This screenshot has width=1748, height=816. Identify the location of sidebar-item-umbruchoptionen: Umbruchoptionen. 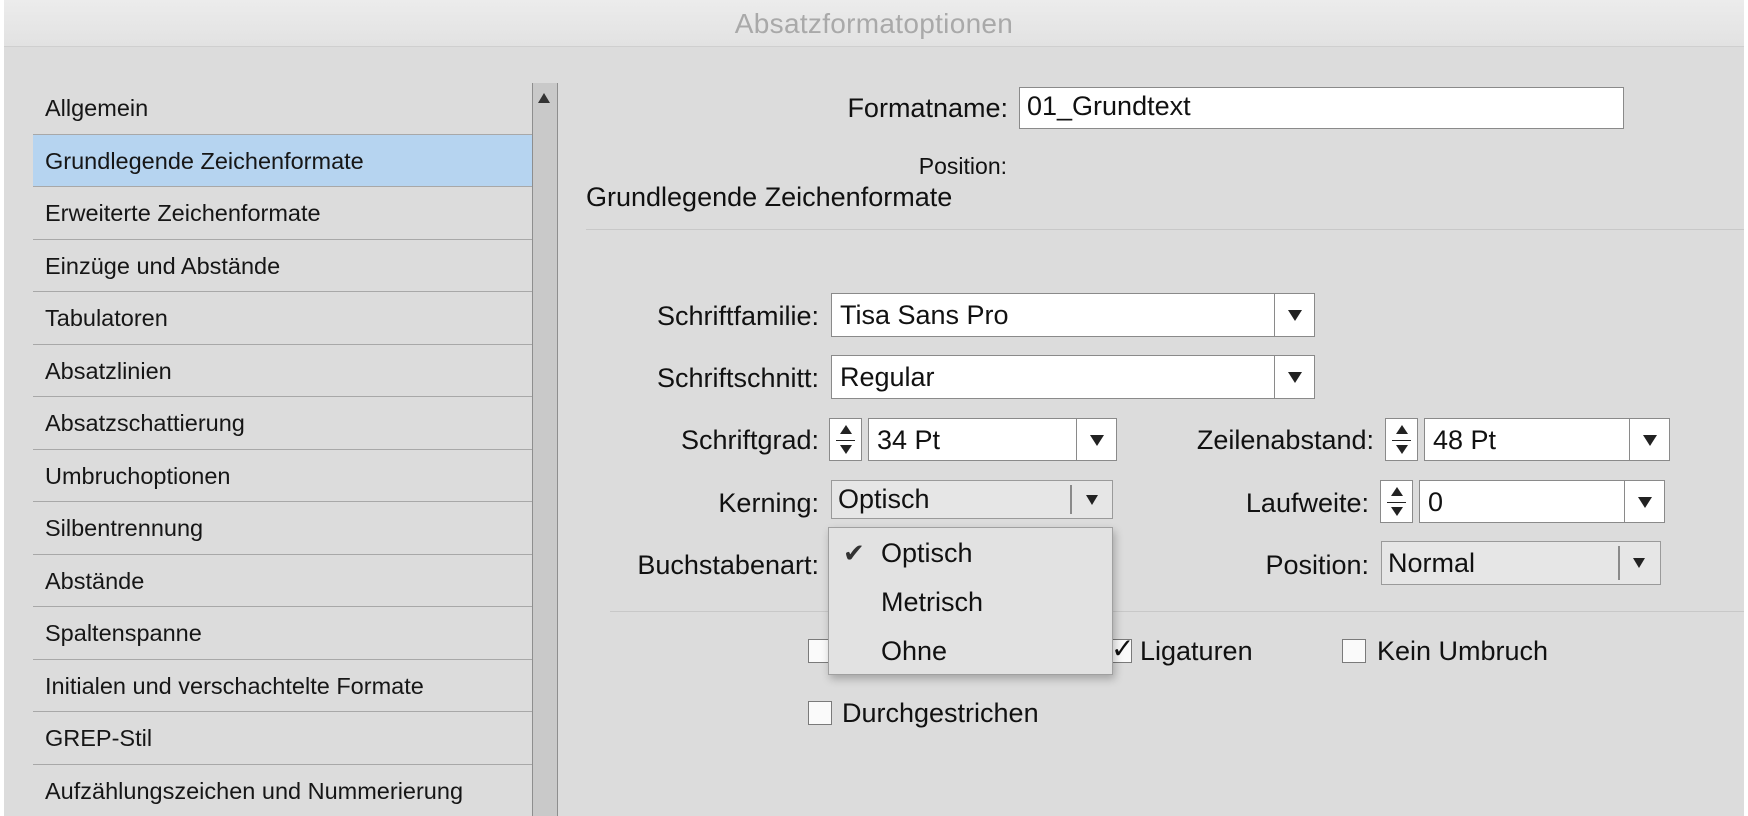
(282, 476).